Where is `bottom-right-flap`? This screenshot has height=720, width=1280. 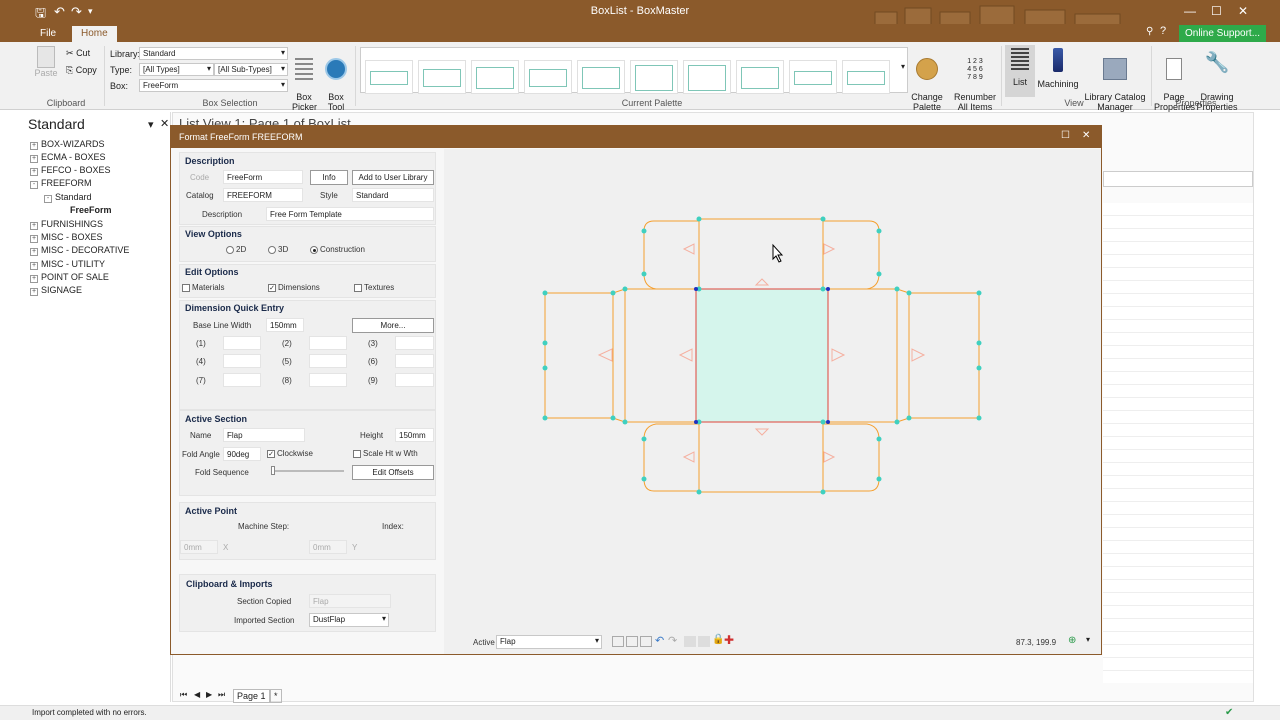 bottom-right-flap is located at coordinates (851, 457).